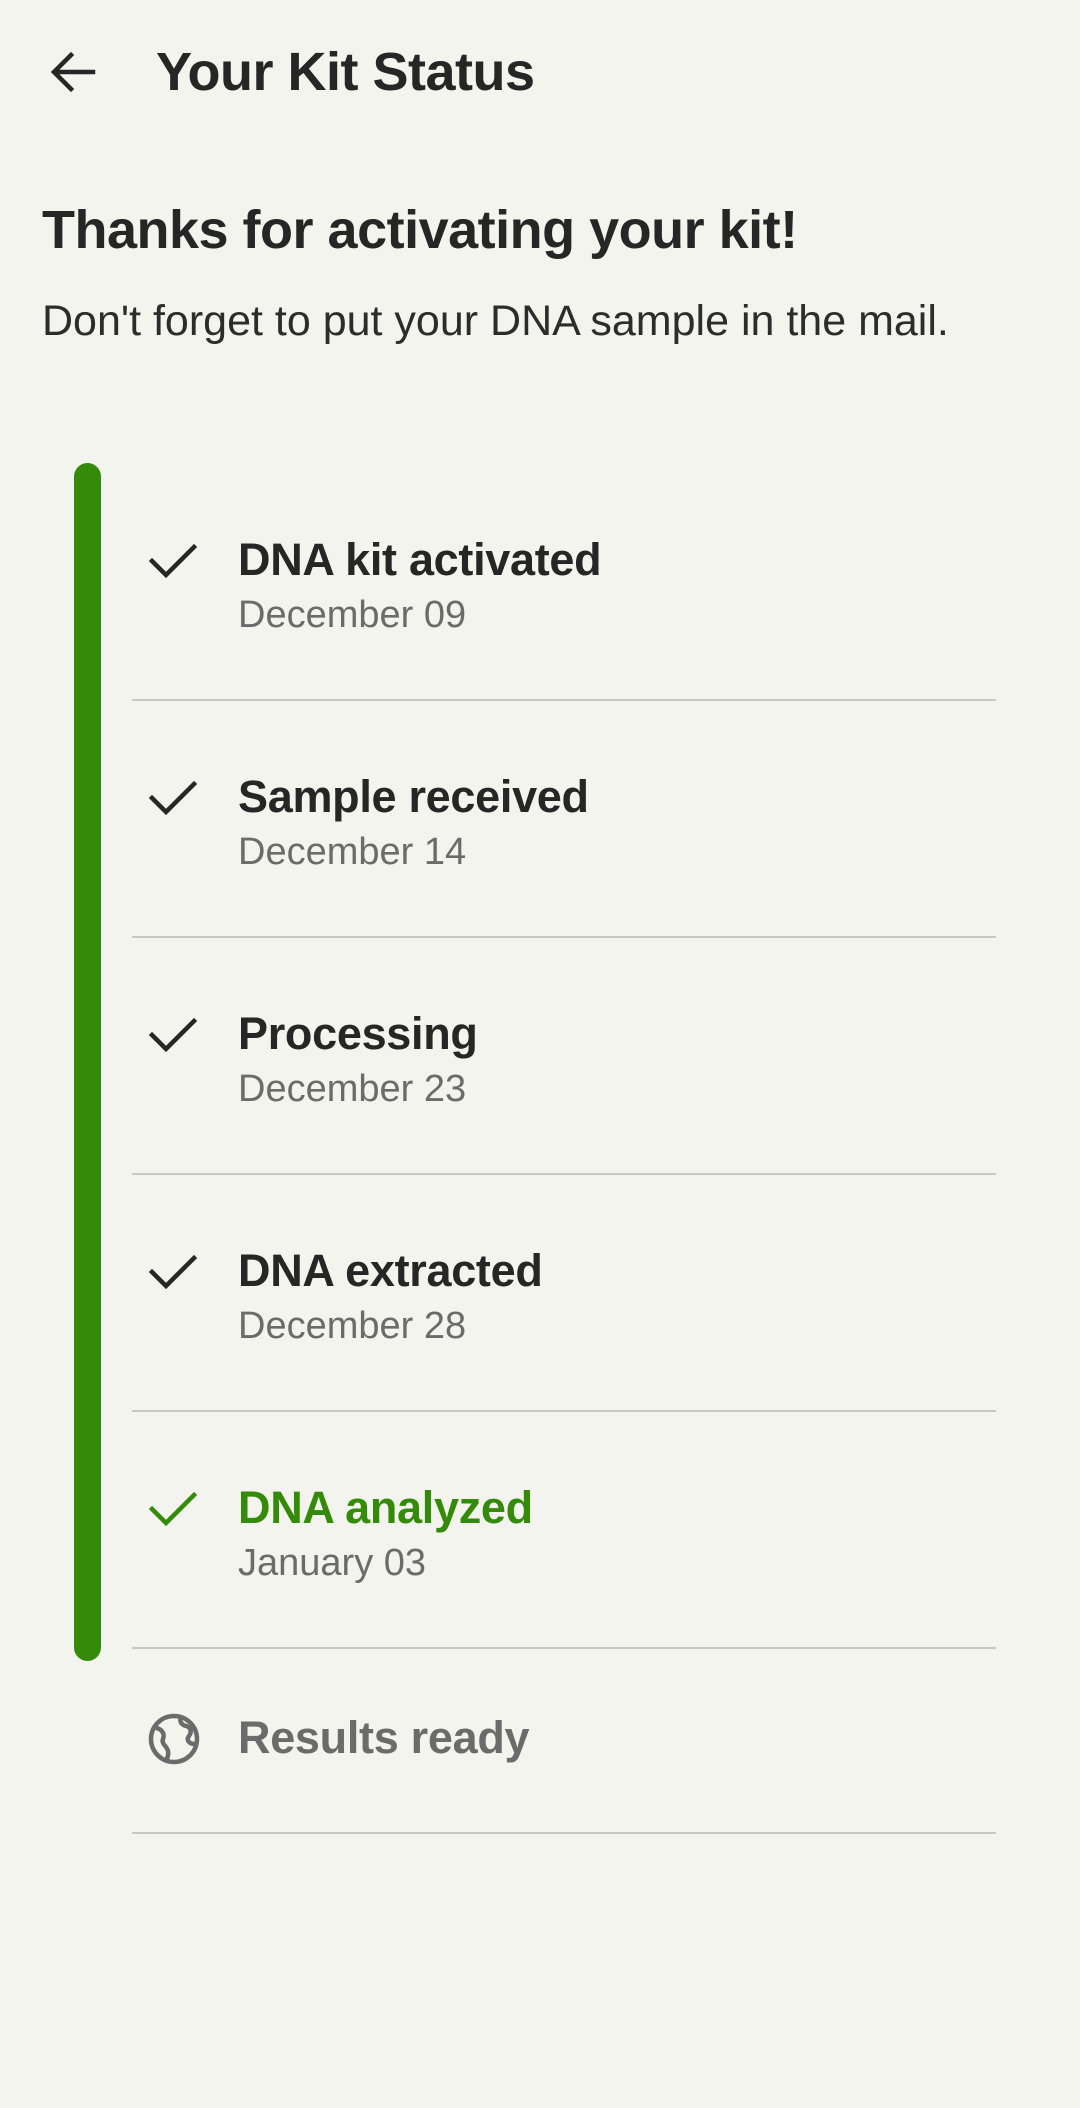  Describe the element at coordinates (332, 1563) in the screenshot. I see `step-date: January 03` at that location.